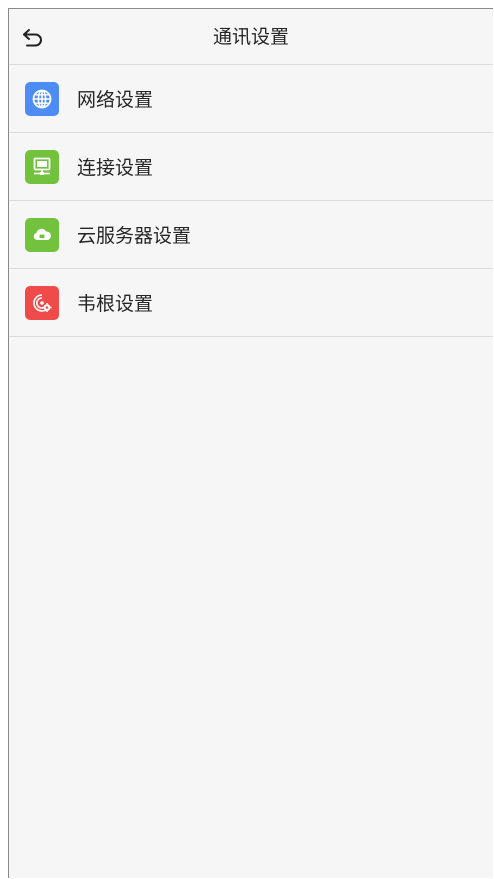  I want to click on monitor-connection-icon, so click(42, 166).